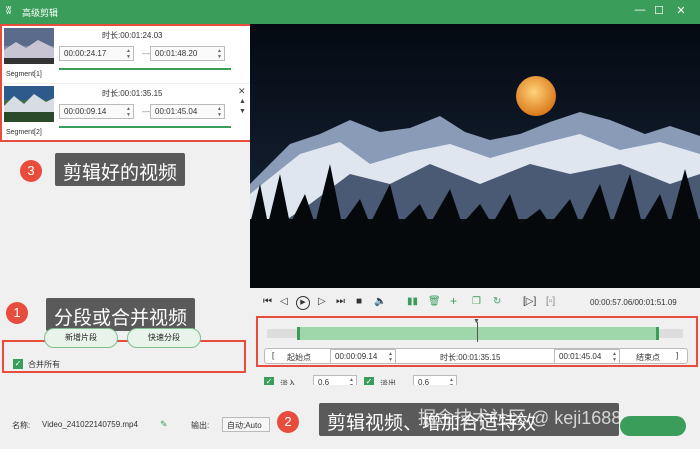 This screenshot has height=449, width=700. I want to click on play-icon: ▶, so click(303, 303).